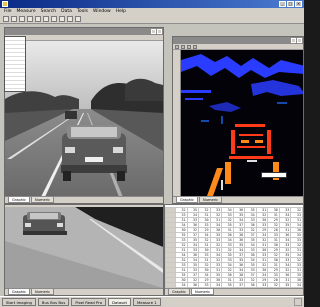 This screenshot has width=320, height=307. What do you see at coordinates (46, 19) in the screenshot?
I see `copy-icon` at bounding box center [46, 19].